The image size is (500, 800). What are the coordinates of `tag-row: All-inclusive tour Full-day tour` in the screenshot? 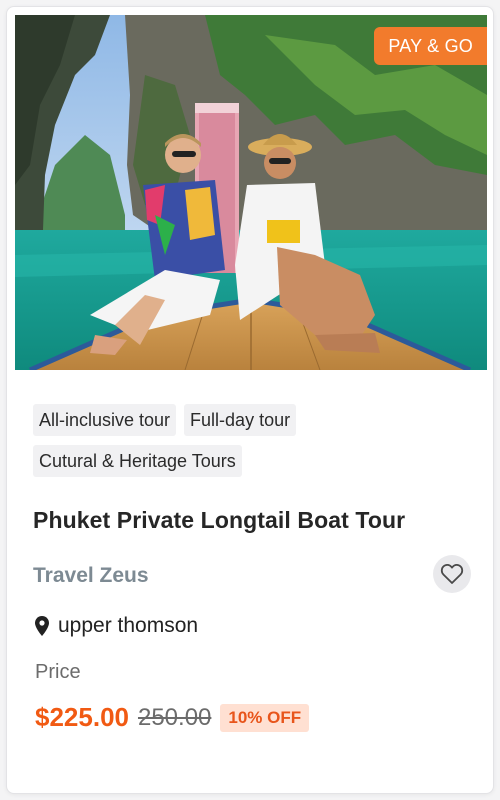 It's located at (253, 420).